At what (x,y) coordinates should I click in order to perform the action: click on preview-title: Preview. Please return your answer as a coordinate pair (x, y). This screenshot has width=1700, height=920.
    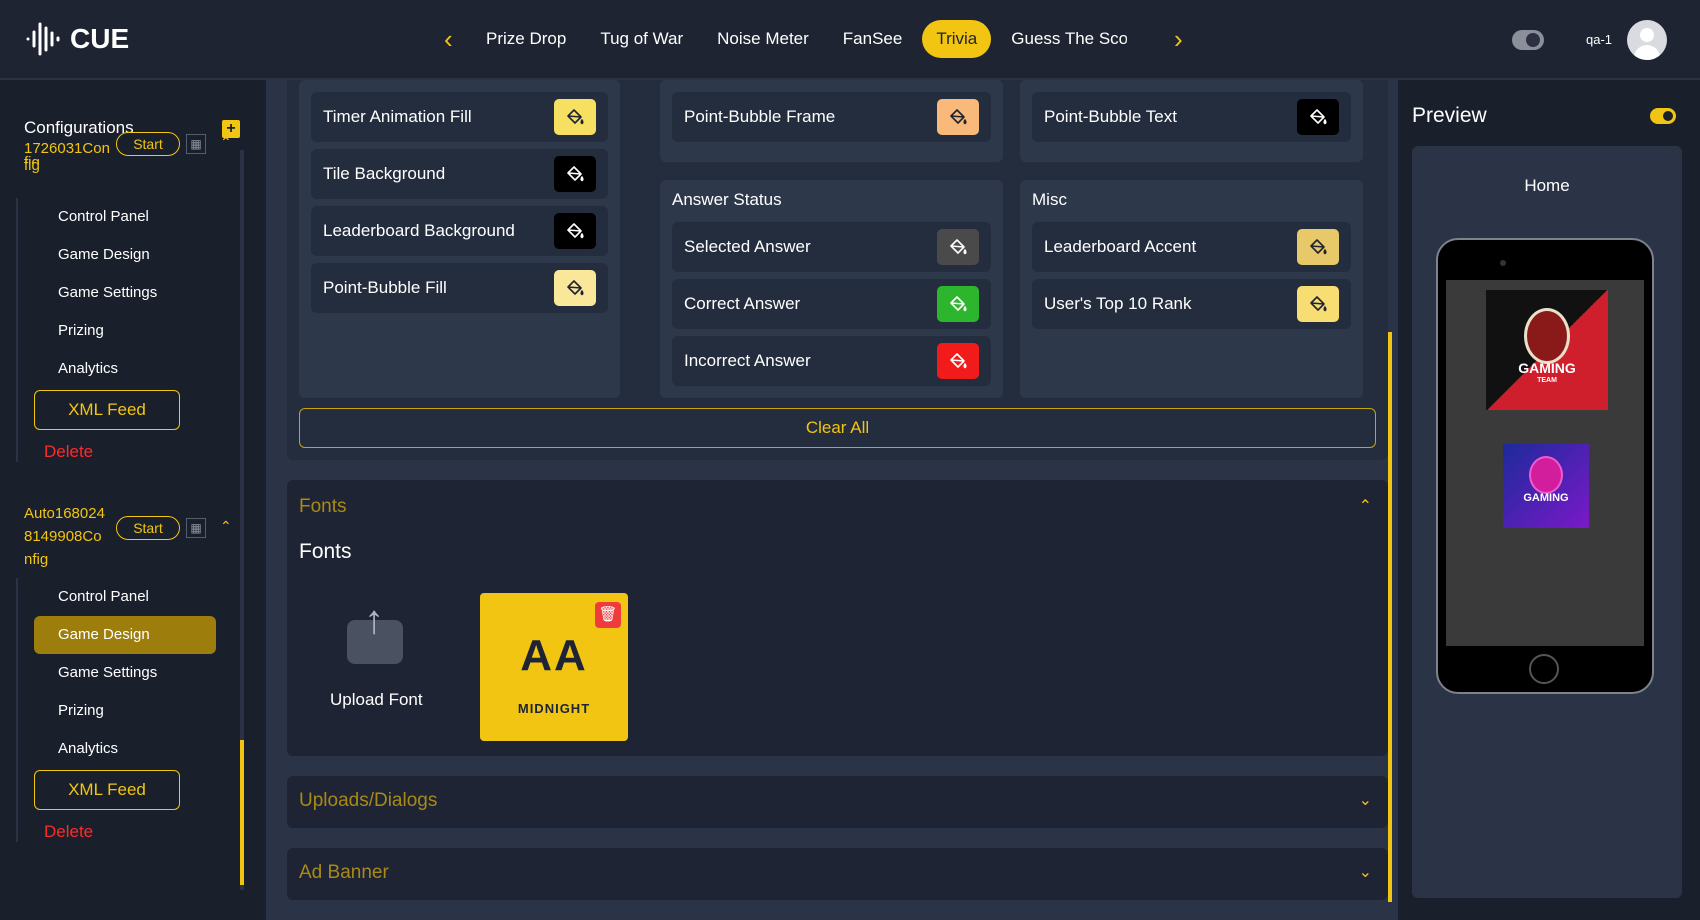
    Looking at the image, I should click on (1449, 115).